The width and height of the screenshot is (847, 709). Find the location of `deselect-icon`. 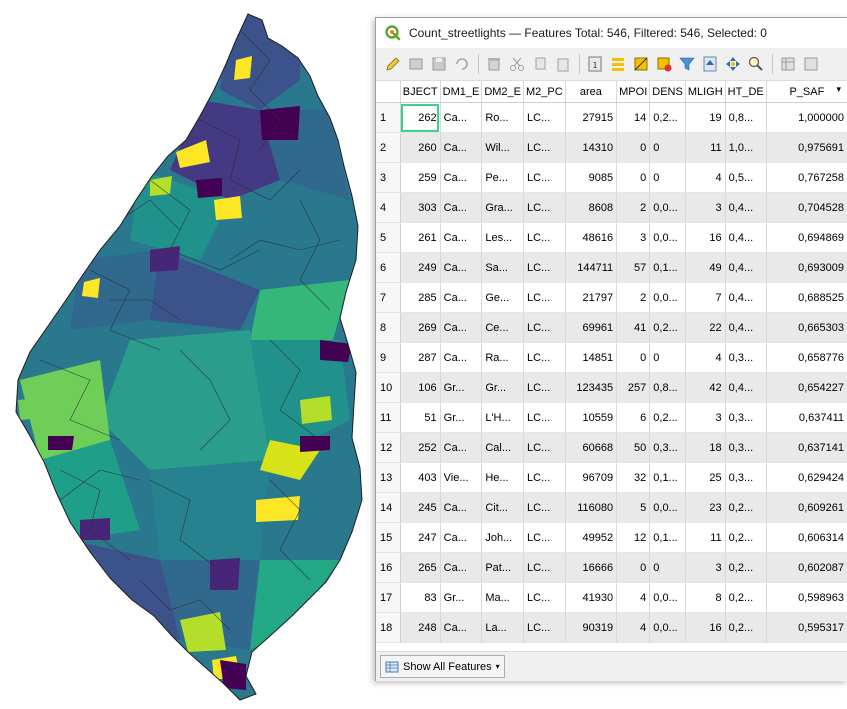

deselect-icon is located at coordinates (664, 64).